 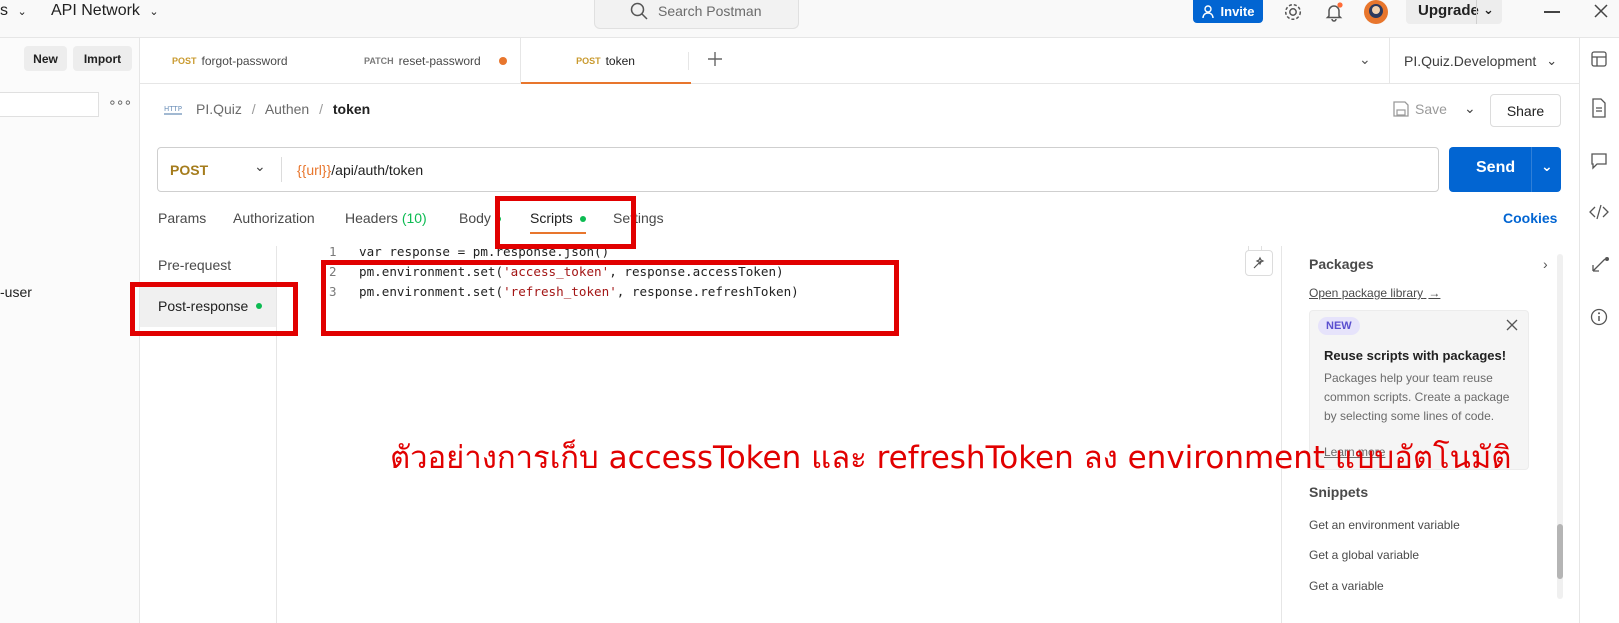 I want to click on code-icon, so click(x=1599, y=212).